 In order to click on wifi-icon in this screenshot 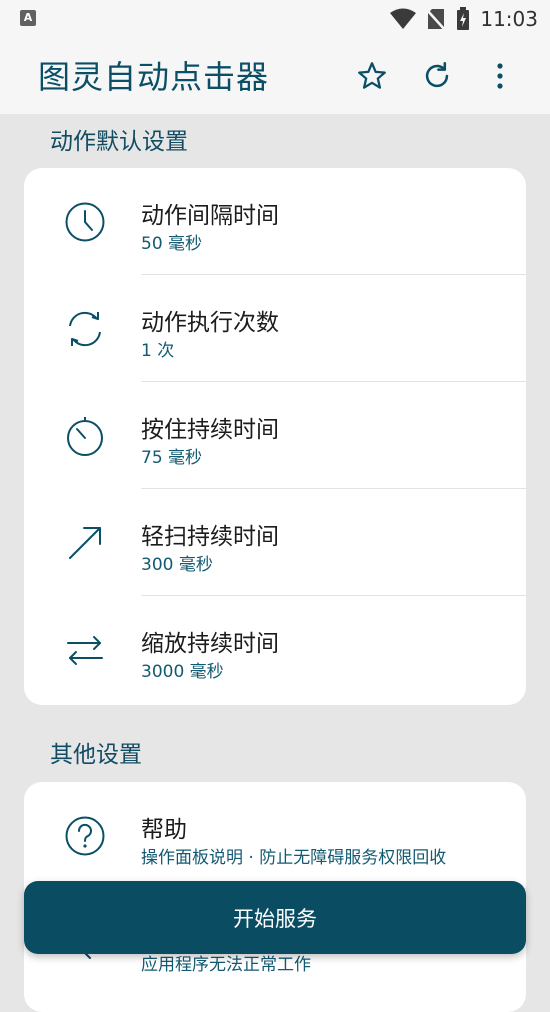, I will do `click(403, 18)`.